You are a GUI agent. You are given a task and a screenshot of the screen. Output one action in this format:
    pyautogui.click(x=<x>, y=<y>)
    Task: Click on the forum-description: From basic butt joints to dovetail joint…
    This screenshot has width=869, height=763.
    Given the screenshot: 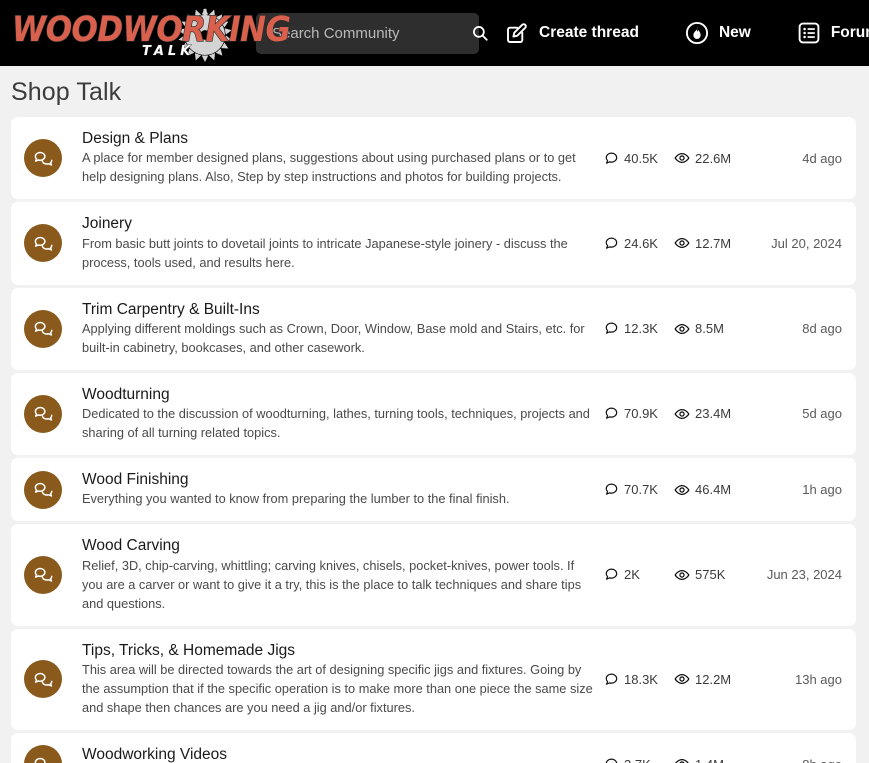 What is the action you would take?
    pyautogui.click(x=325, y=252)
    